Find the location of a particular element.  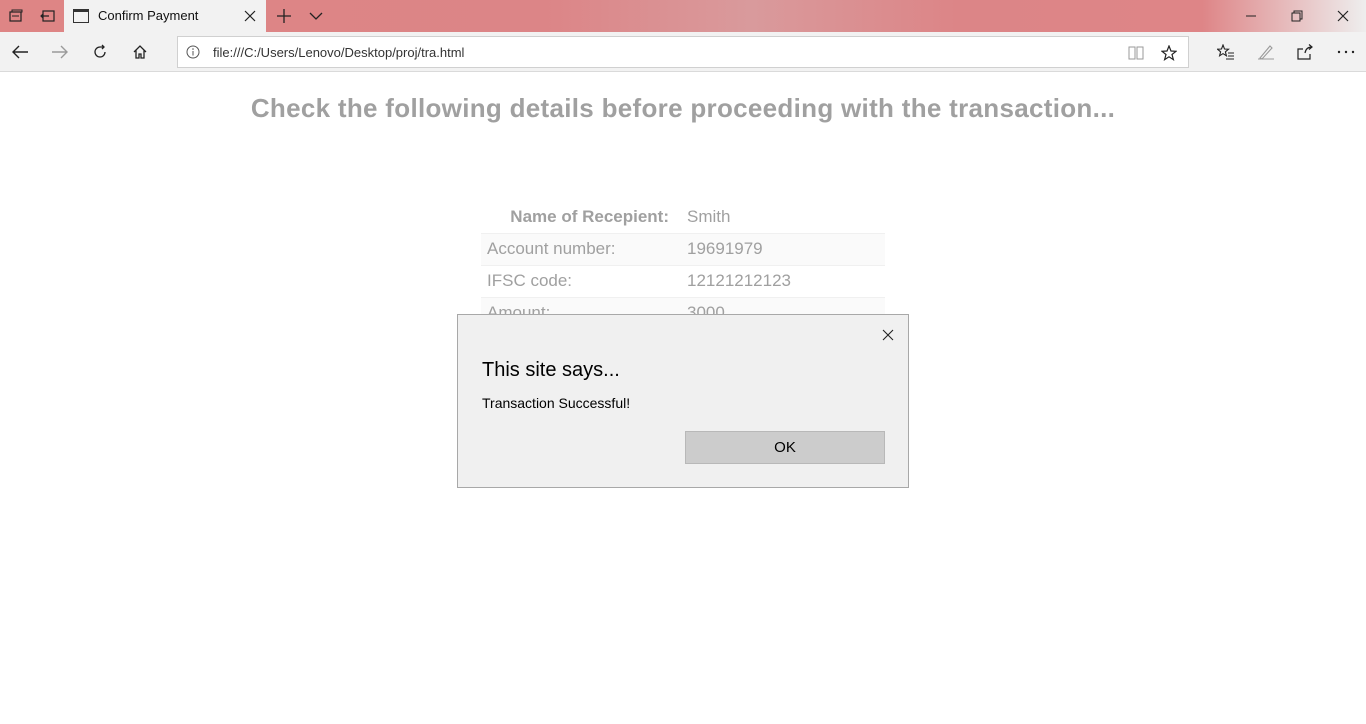

chevron-down-icon is located at coordinates (316, 16).